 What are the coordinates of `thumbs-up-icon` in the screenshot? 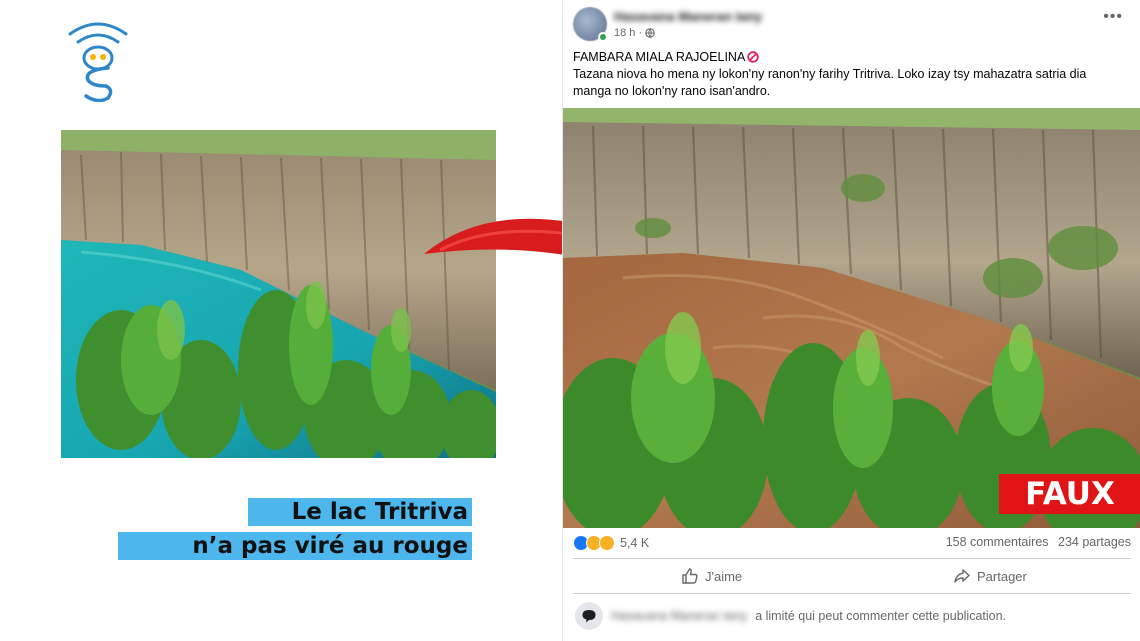 It's located at (690, 576).